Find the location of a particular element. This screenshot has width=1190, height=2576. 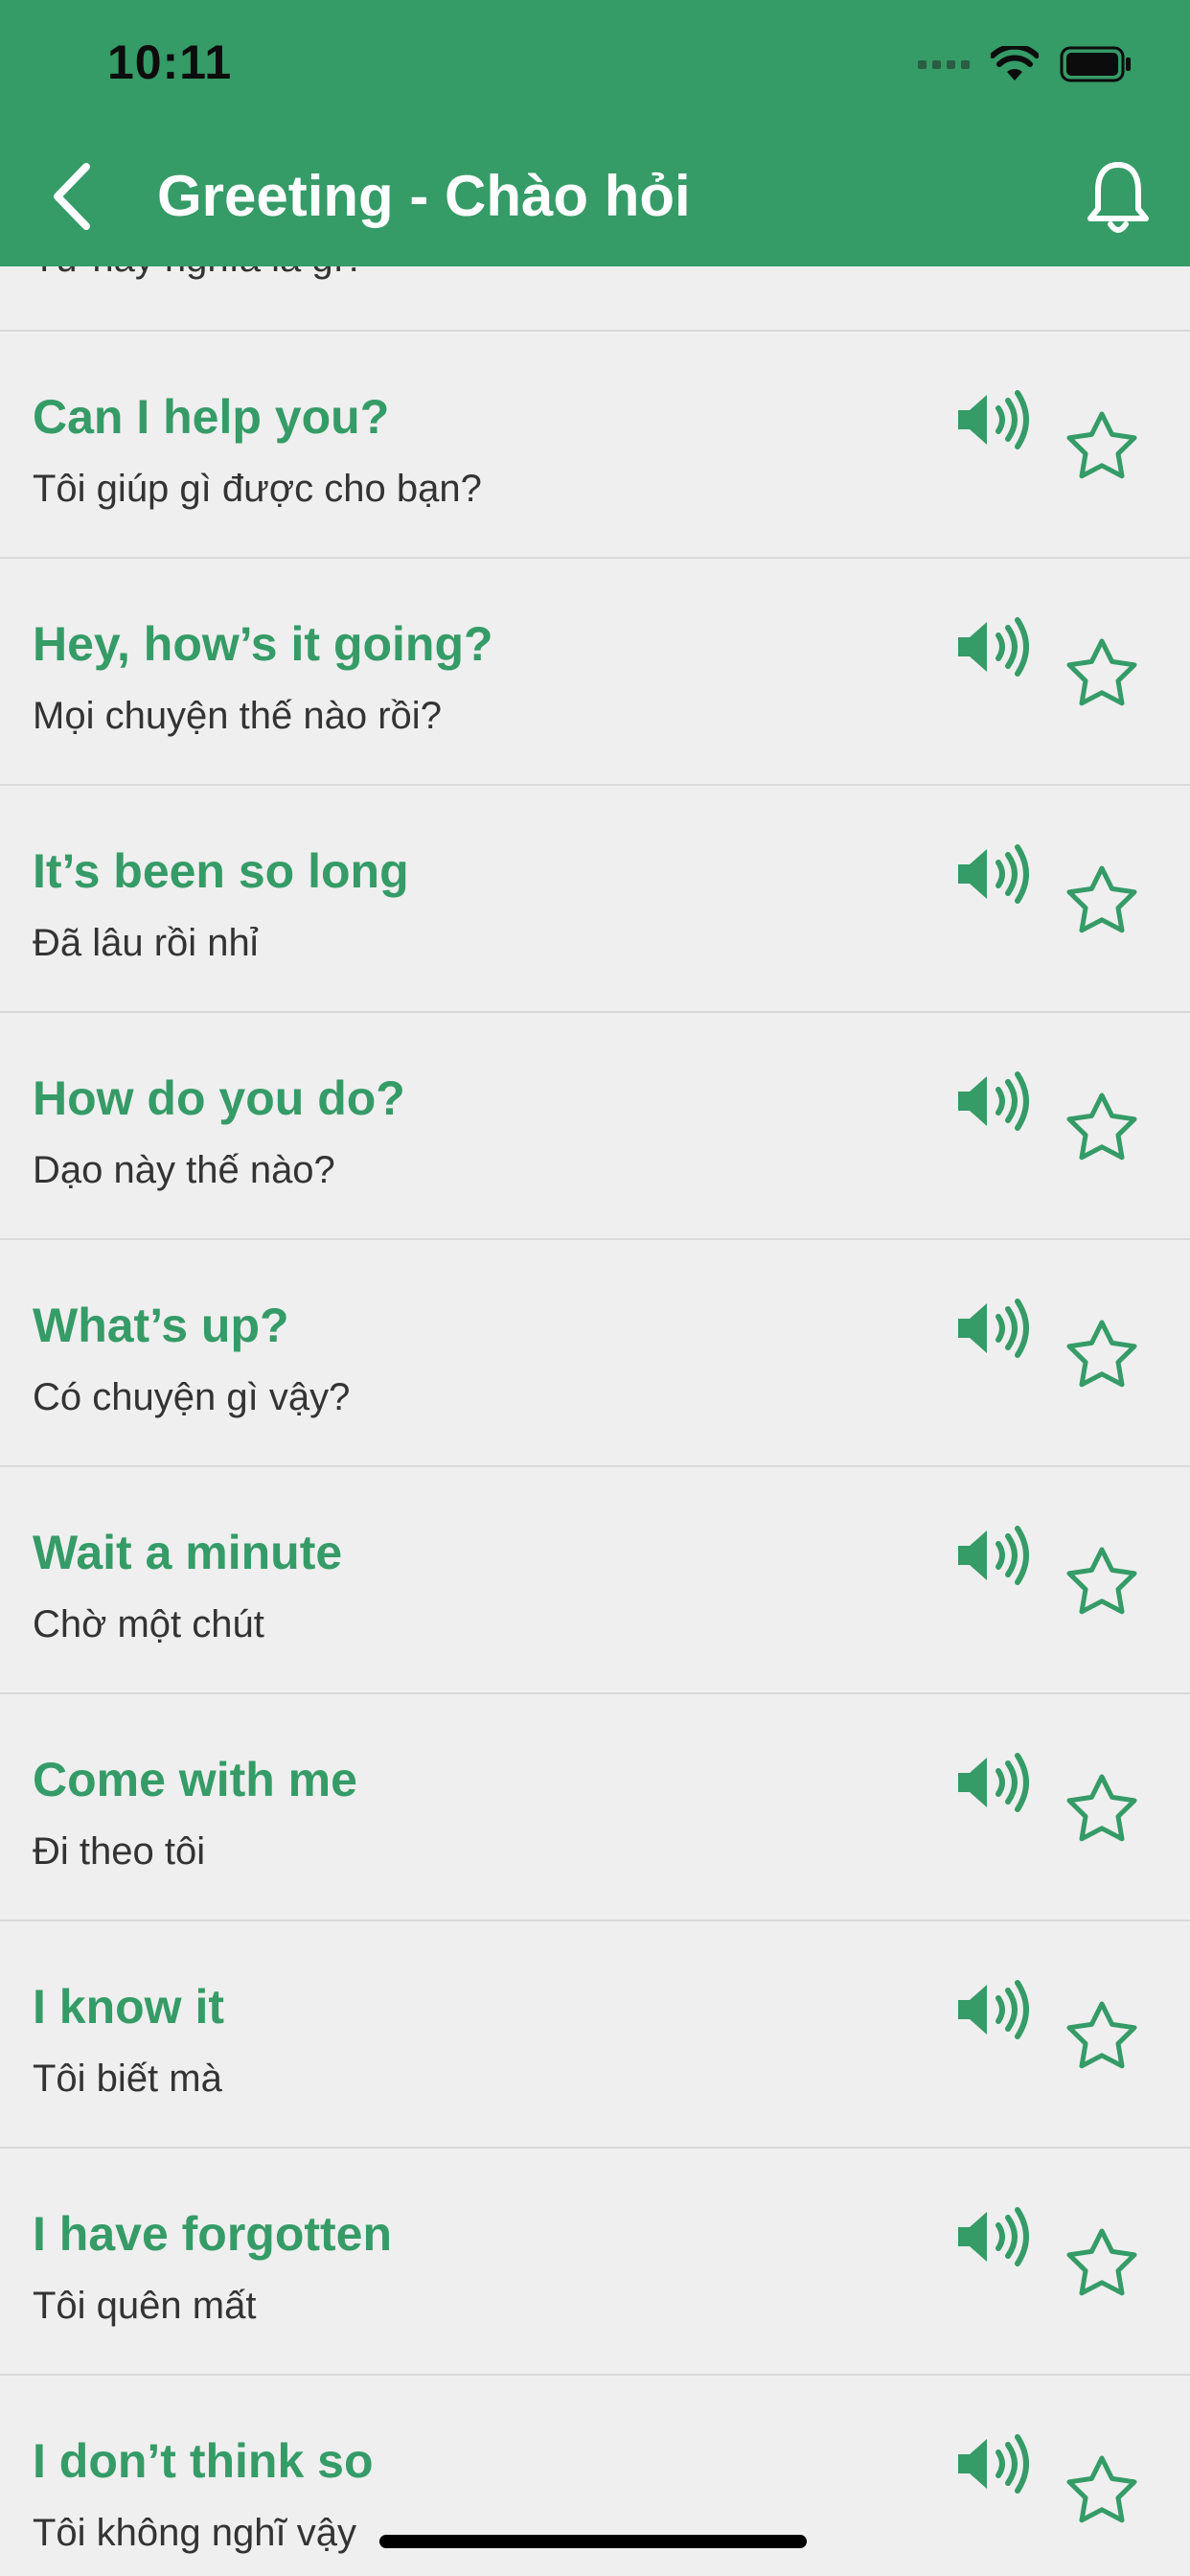

phrase-english: How do you do? is located at coordinates (219, 1098).